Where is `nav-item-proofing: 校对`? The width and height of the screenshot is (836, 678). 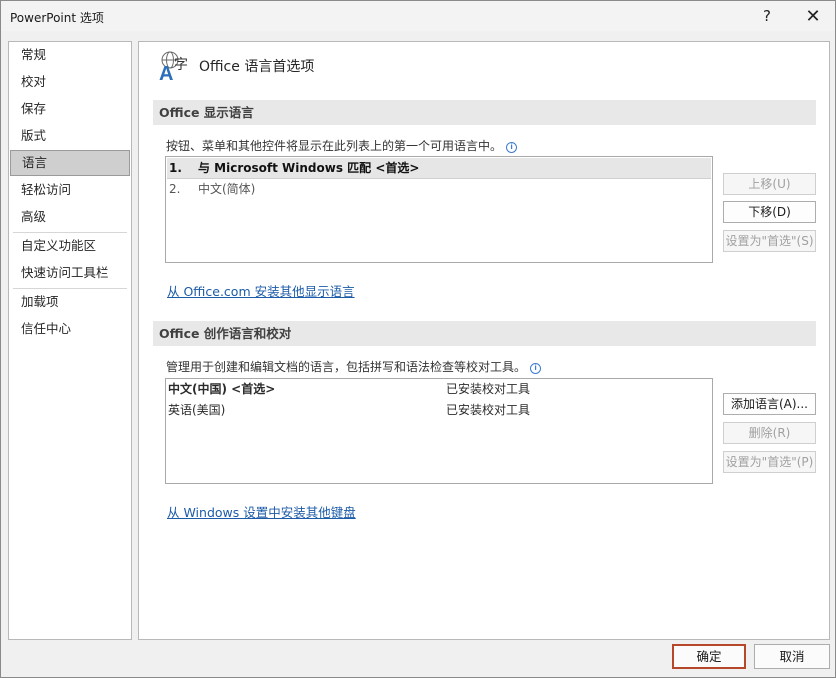 nav-item-proofing: 校对 is located at coordinates (70, 82).